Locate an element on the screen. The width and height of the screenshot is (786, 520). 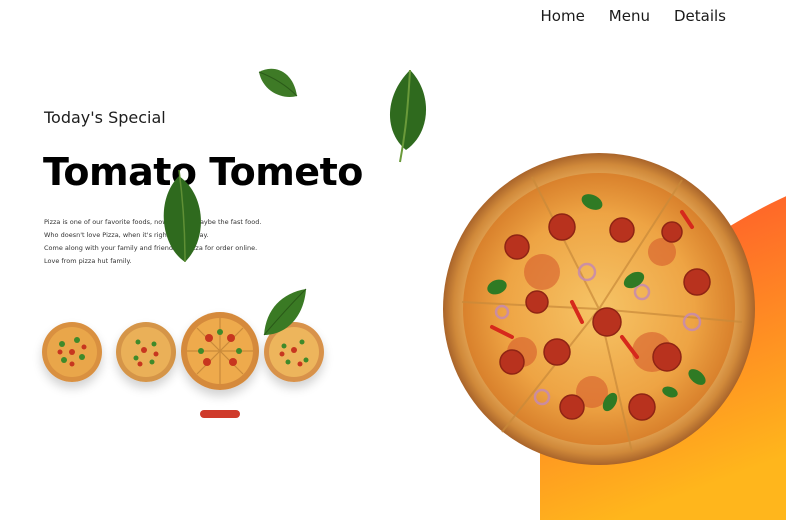
nav-details-link: Details is located at coordinates (700, 16).